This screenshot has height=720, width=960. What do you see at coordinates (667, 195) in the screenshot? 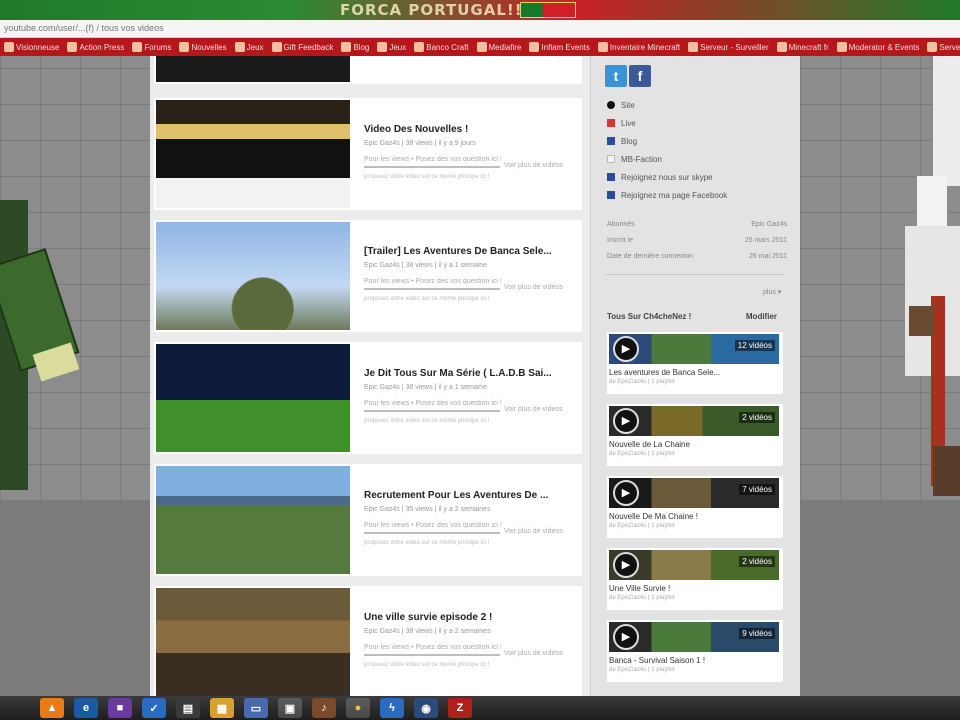
I see `link-facebook: Rejoignez ma page Facebook` at bounding box center [667, 195].